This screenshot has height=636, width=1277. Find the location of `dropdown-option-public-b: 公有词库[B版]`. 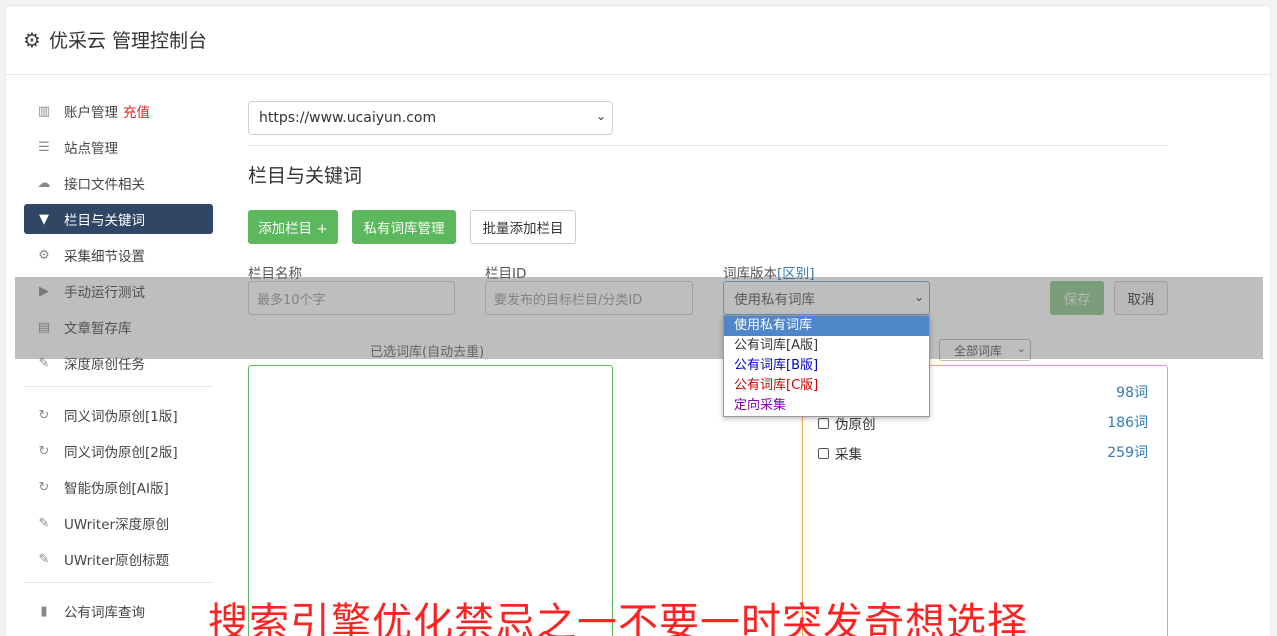

dropdown-option-public-b: 公有词库[B版] is located at coordinates (826, 366).